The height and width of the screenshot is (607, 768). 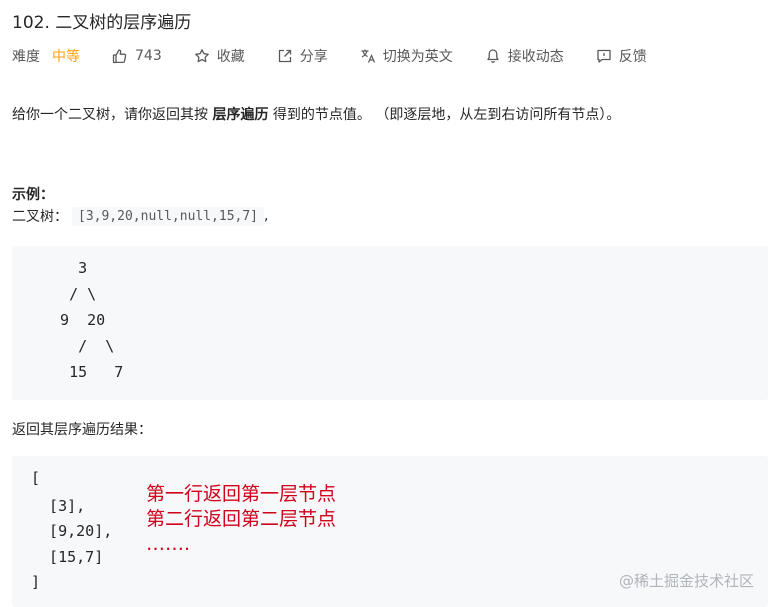 I want to click on example-input-code: [3,9,20,null,null,15,7], so click(x=168, y=216).